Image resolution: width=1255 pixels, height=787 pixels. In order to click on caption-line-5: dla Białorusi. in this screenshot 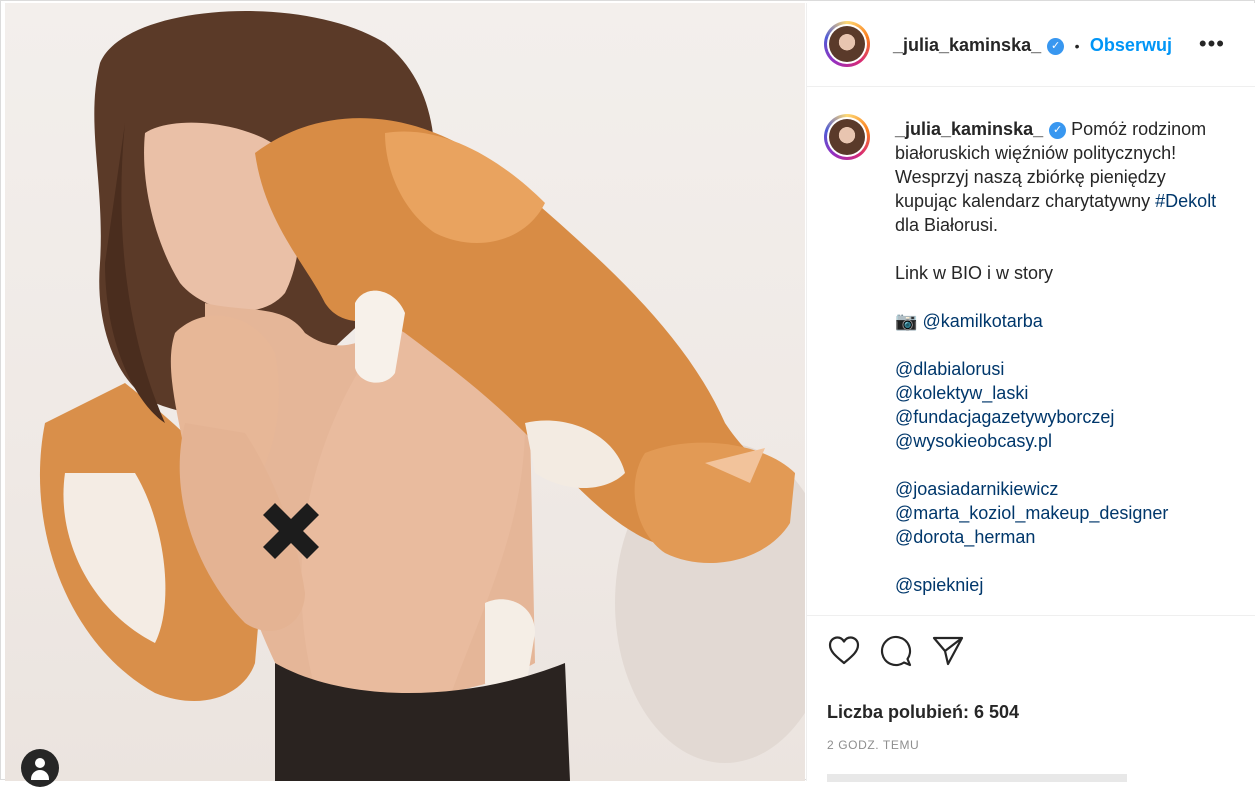, I will do `click(947, 225)`.